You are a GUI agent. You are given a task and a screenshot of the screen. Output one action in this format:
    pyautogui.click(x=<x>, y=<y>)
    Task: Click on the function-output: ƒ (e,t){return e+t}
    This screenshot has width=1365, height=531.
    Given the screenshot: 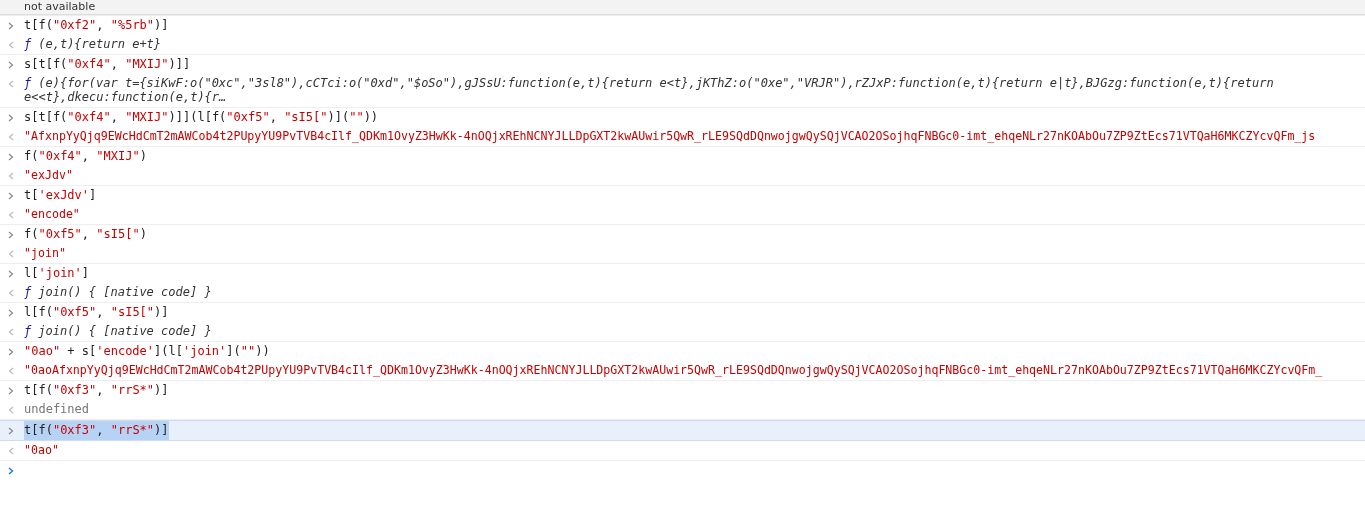 What is the action you would take?
    pyautogui.click(x=93, y=44)
    